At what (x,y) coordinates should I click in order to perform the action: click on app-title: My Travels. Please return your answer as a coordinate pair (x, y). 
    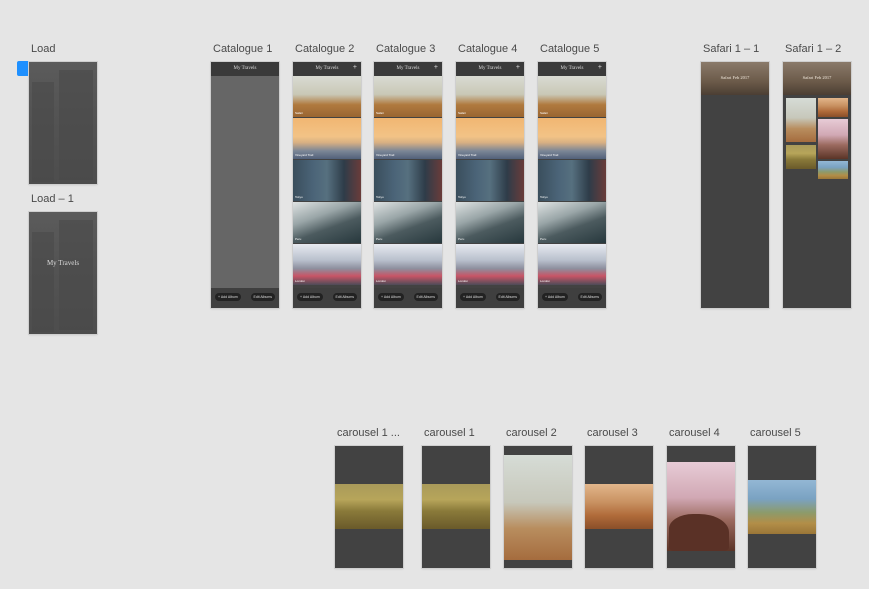
    Looking at the image, I should click on (63, 263).